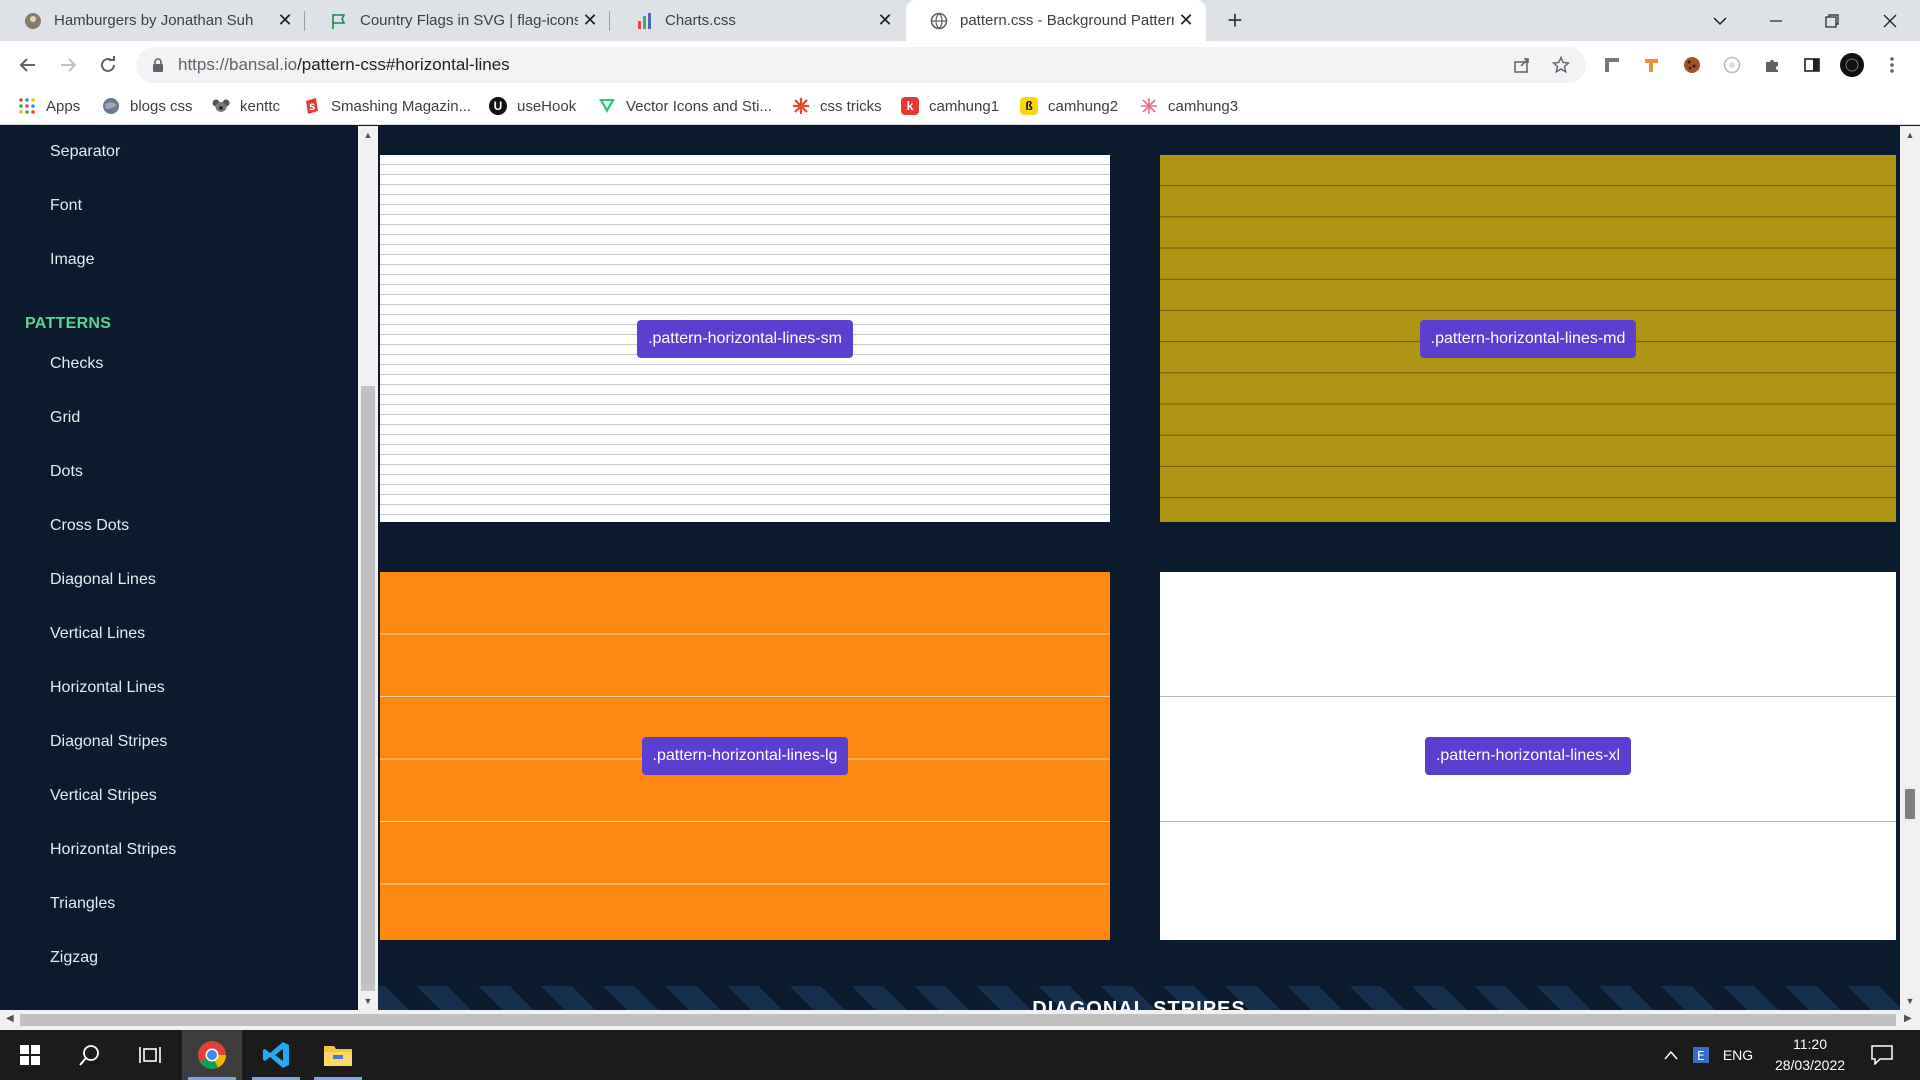  What do you see at coordinates (68, 65) in the screenshot?
I see `forward-icon` at bounding box center [68, 65].